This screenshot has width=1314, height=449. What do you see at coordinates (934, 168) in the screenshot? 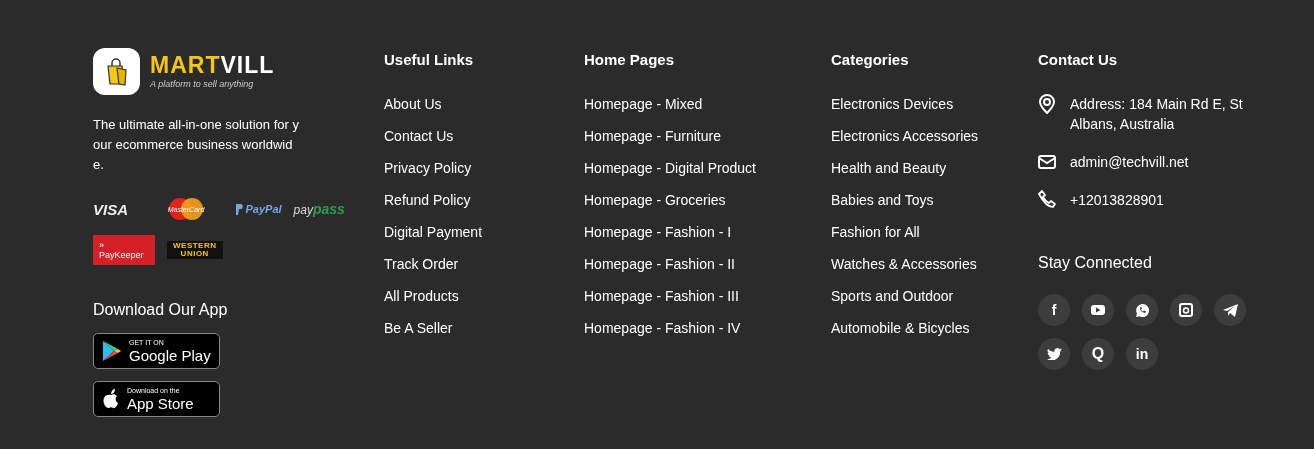
I see `footer-link: Health and Beauty` at bounding box center [934, 168].